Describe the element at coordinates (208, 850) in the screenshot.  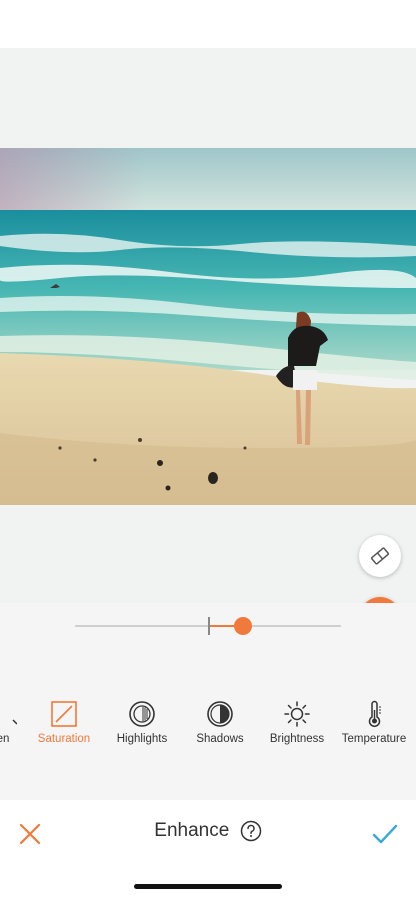
I see `bottom-toolbar: Enhance` at that location.